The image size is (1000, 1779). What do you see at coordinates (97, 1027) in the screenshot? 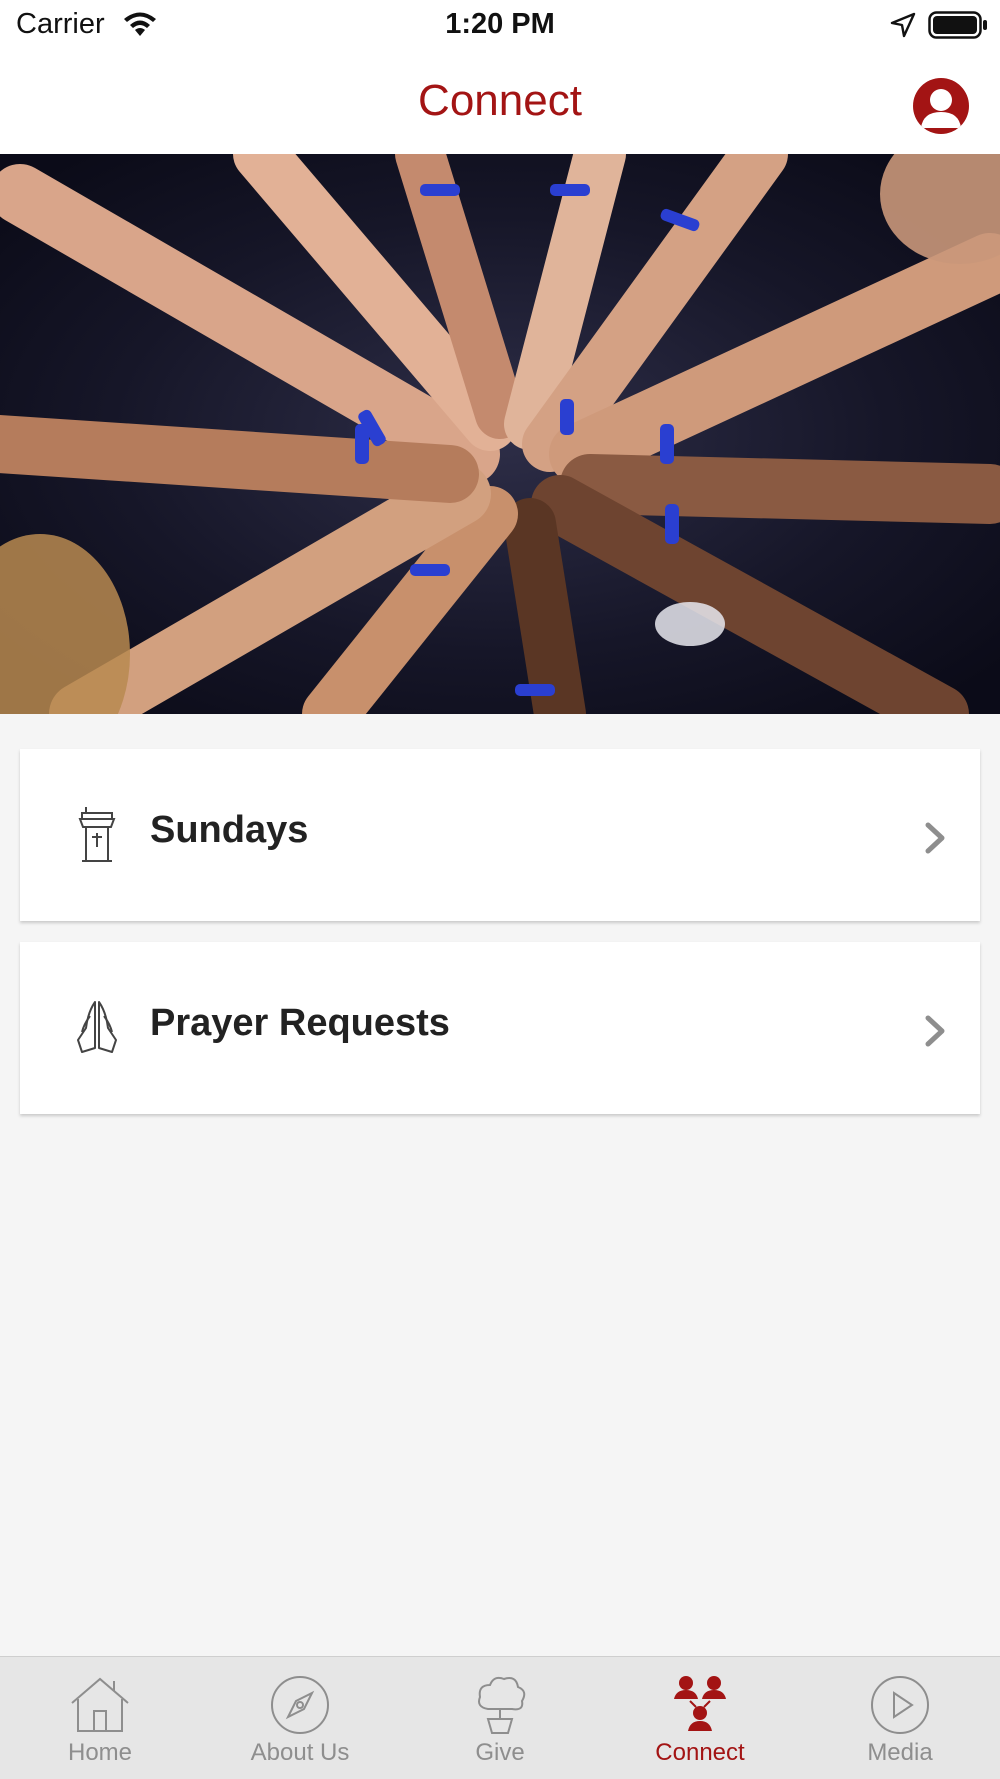
I see `praying-hands-icon` at bounding box center [97, 1027].